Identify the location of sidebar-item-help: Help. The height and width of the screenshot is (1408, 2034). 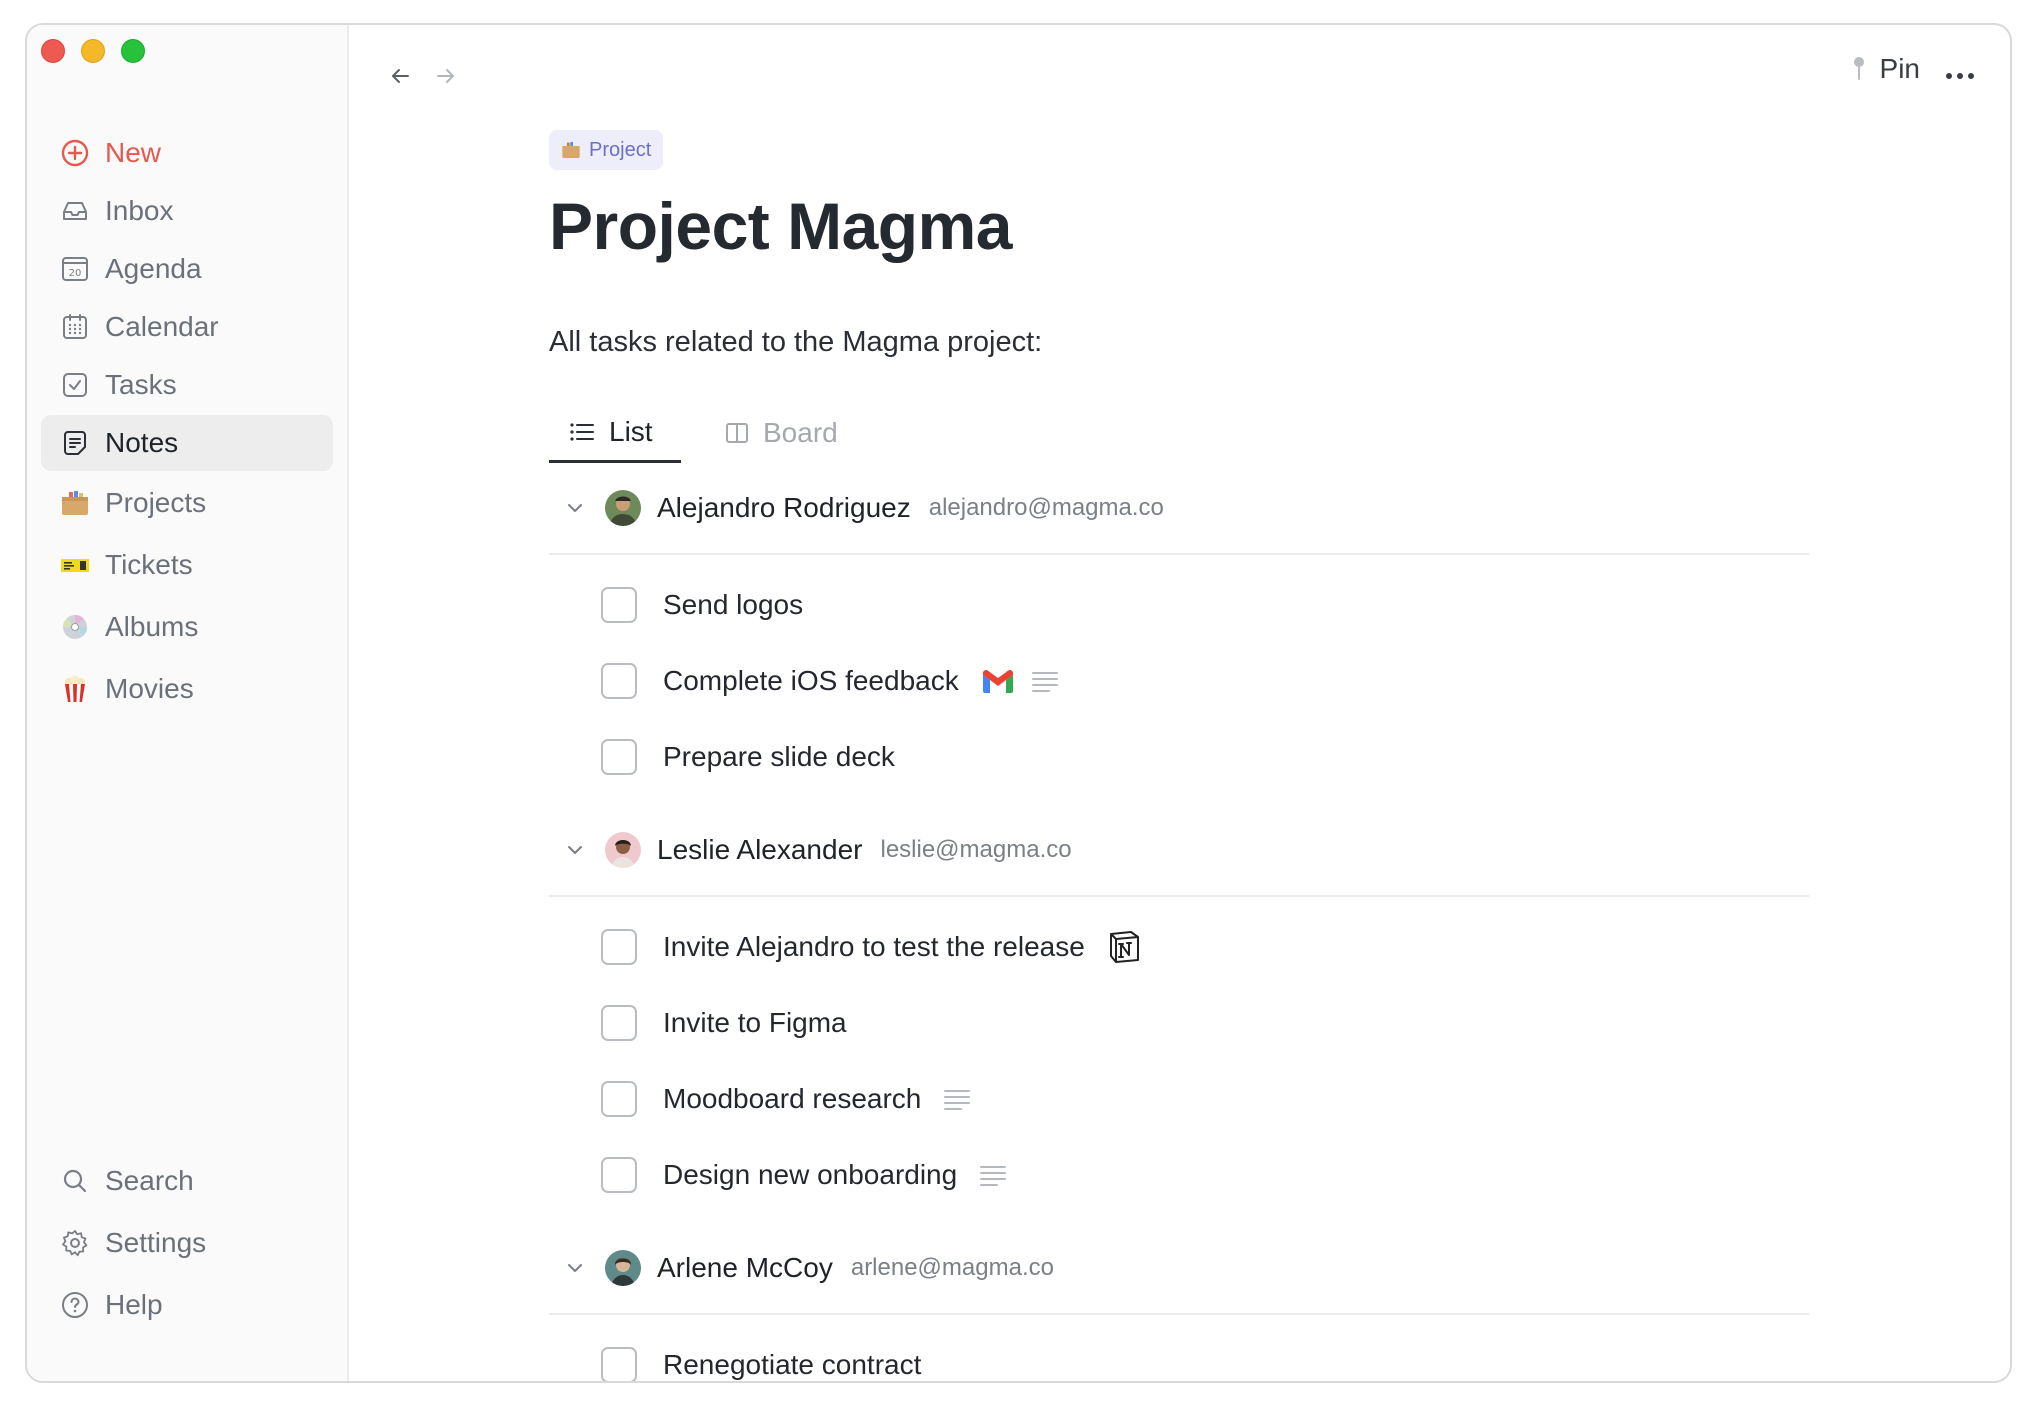
(187, 1305).